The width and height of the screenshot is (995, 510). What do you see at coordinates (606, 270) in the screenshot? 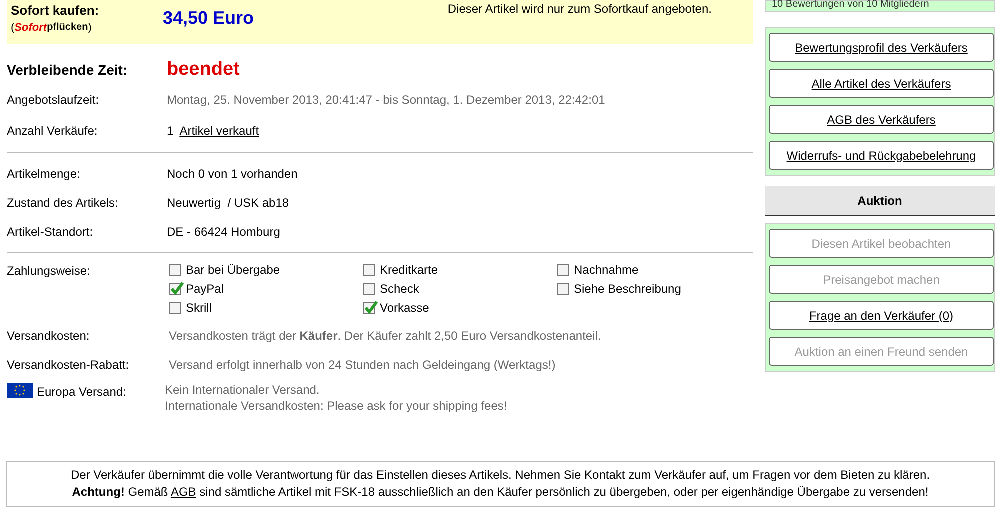
I see `checkbox-label: Nachnahme` at bounding box center [606, 270].